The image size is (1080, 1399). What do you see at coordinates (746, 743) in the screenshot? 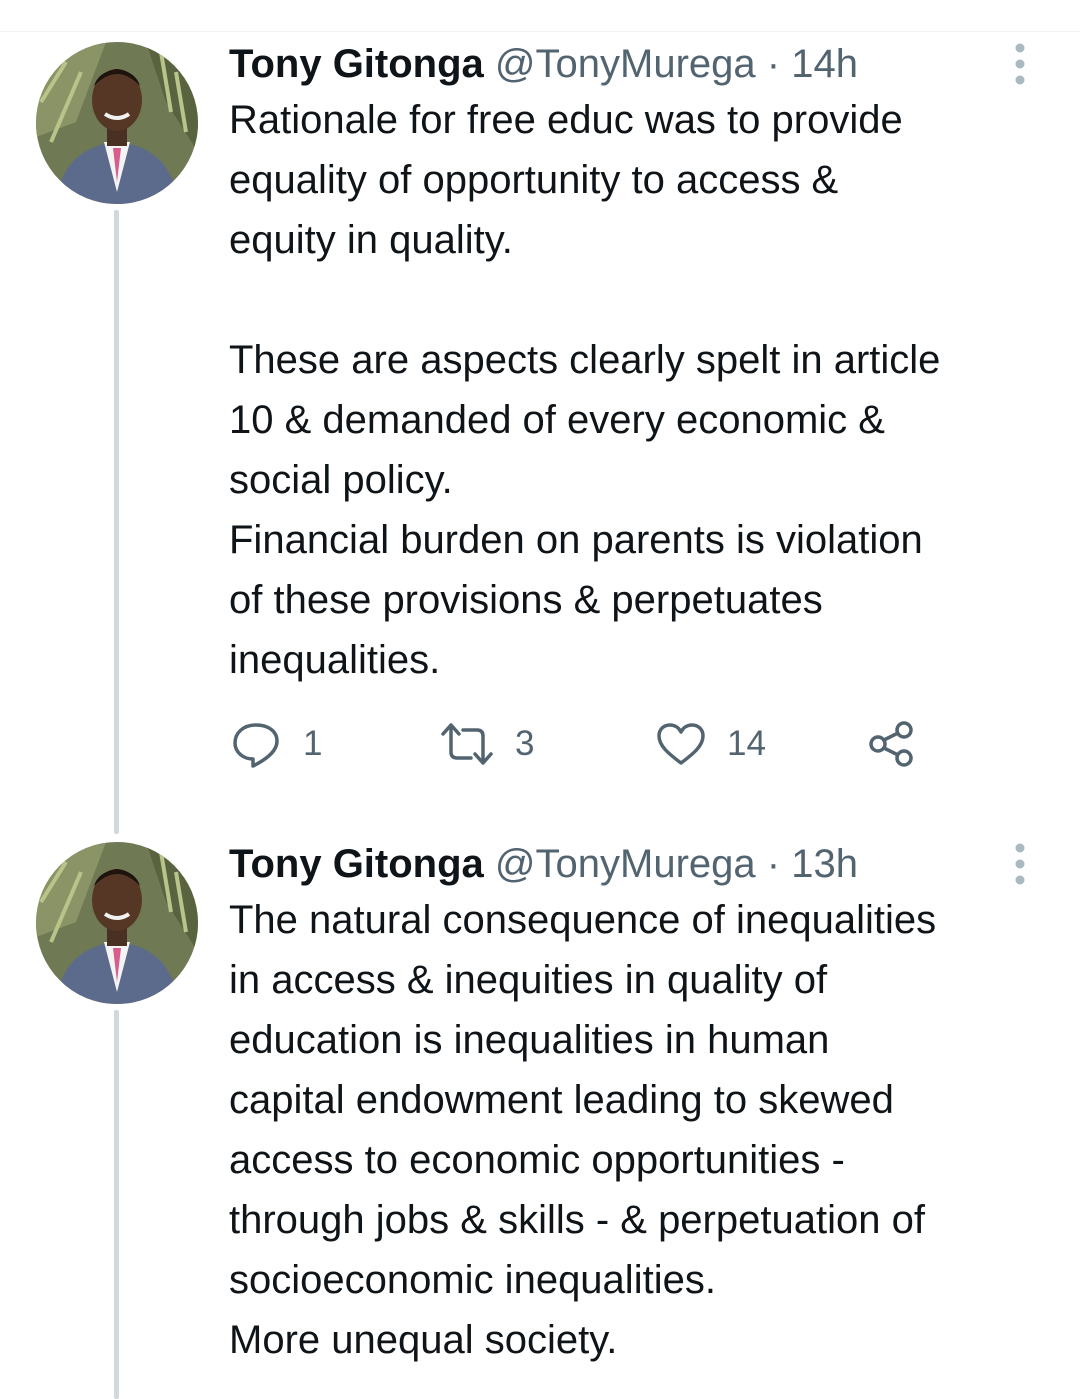
I see `like-count: 14` at bounding box center [746, 743].